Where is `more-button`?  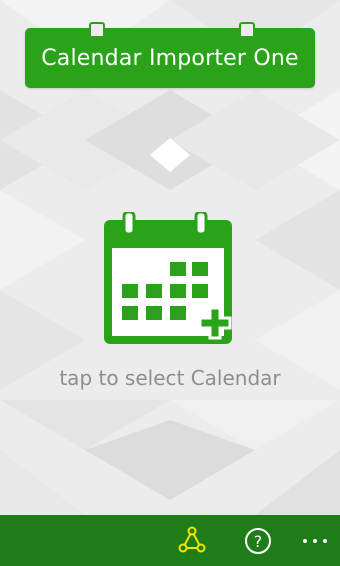 more-button is located at coordinates (315, 541).